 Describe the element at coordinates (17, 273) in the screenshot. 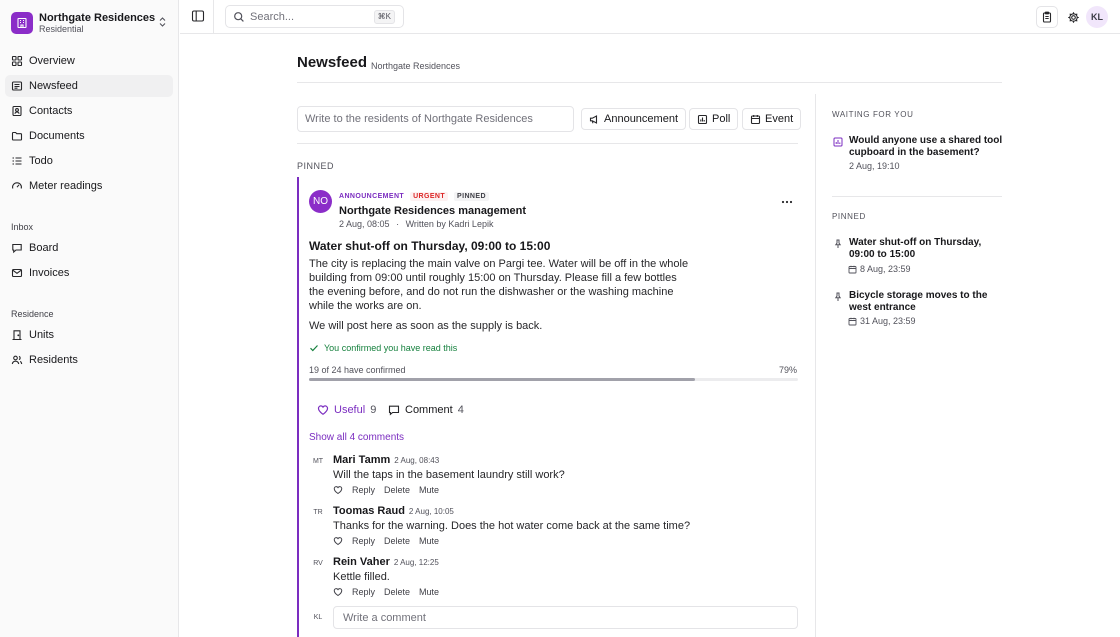

I see `mail-icon` at that location.